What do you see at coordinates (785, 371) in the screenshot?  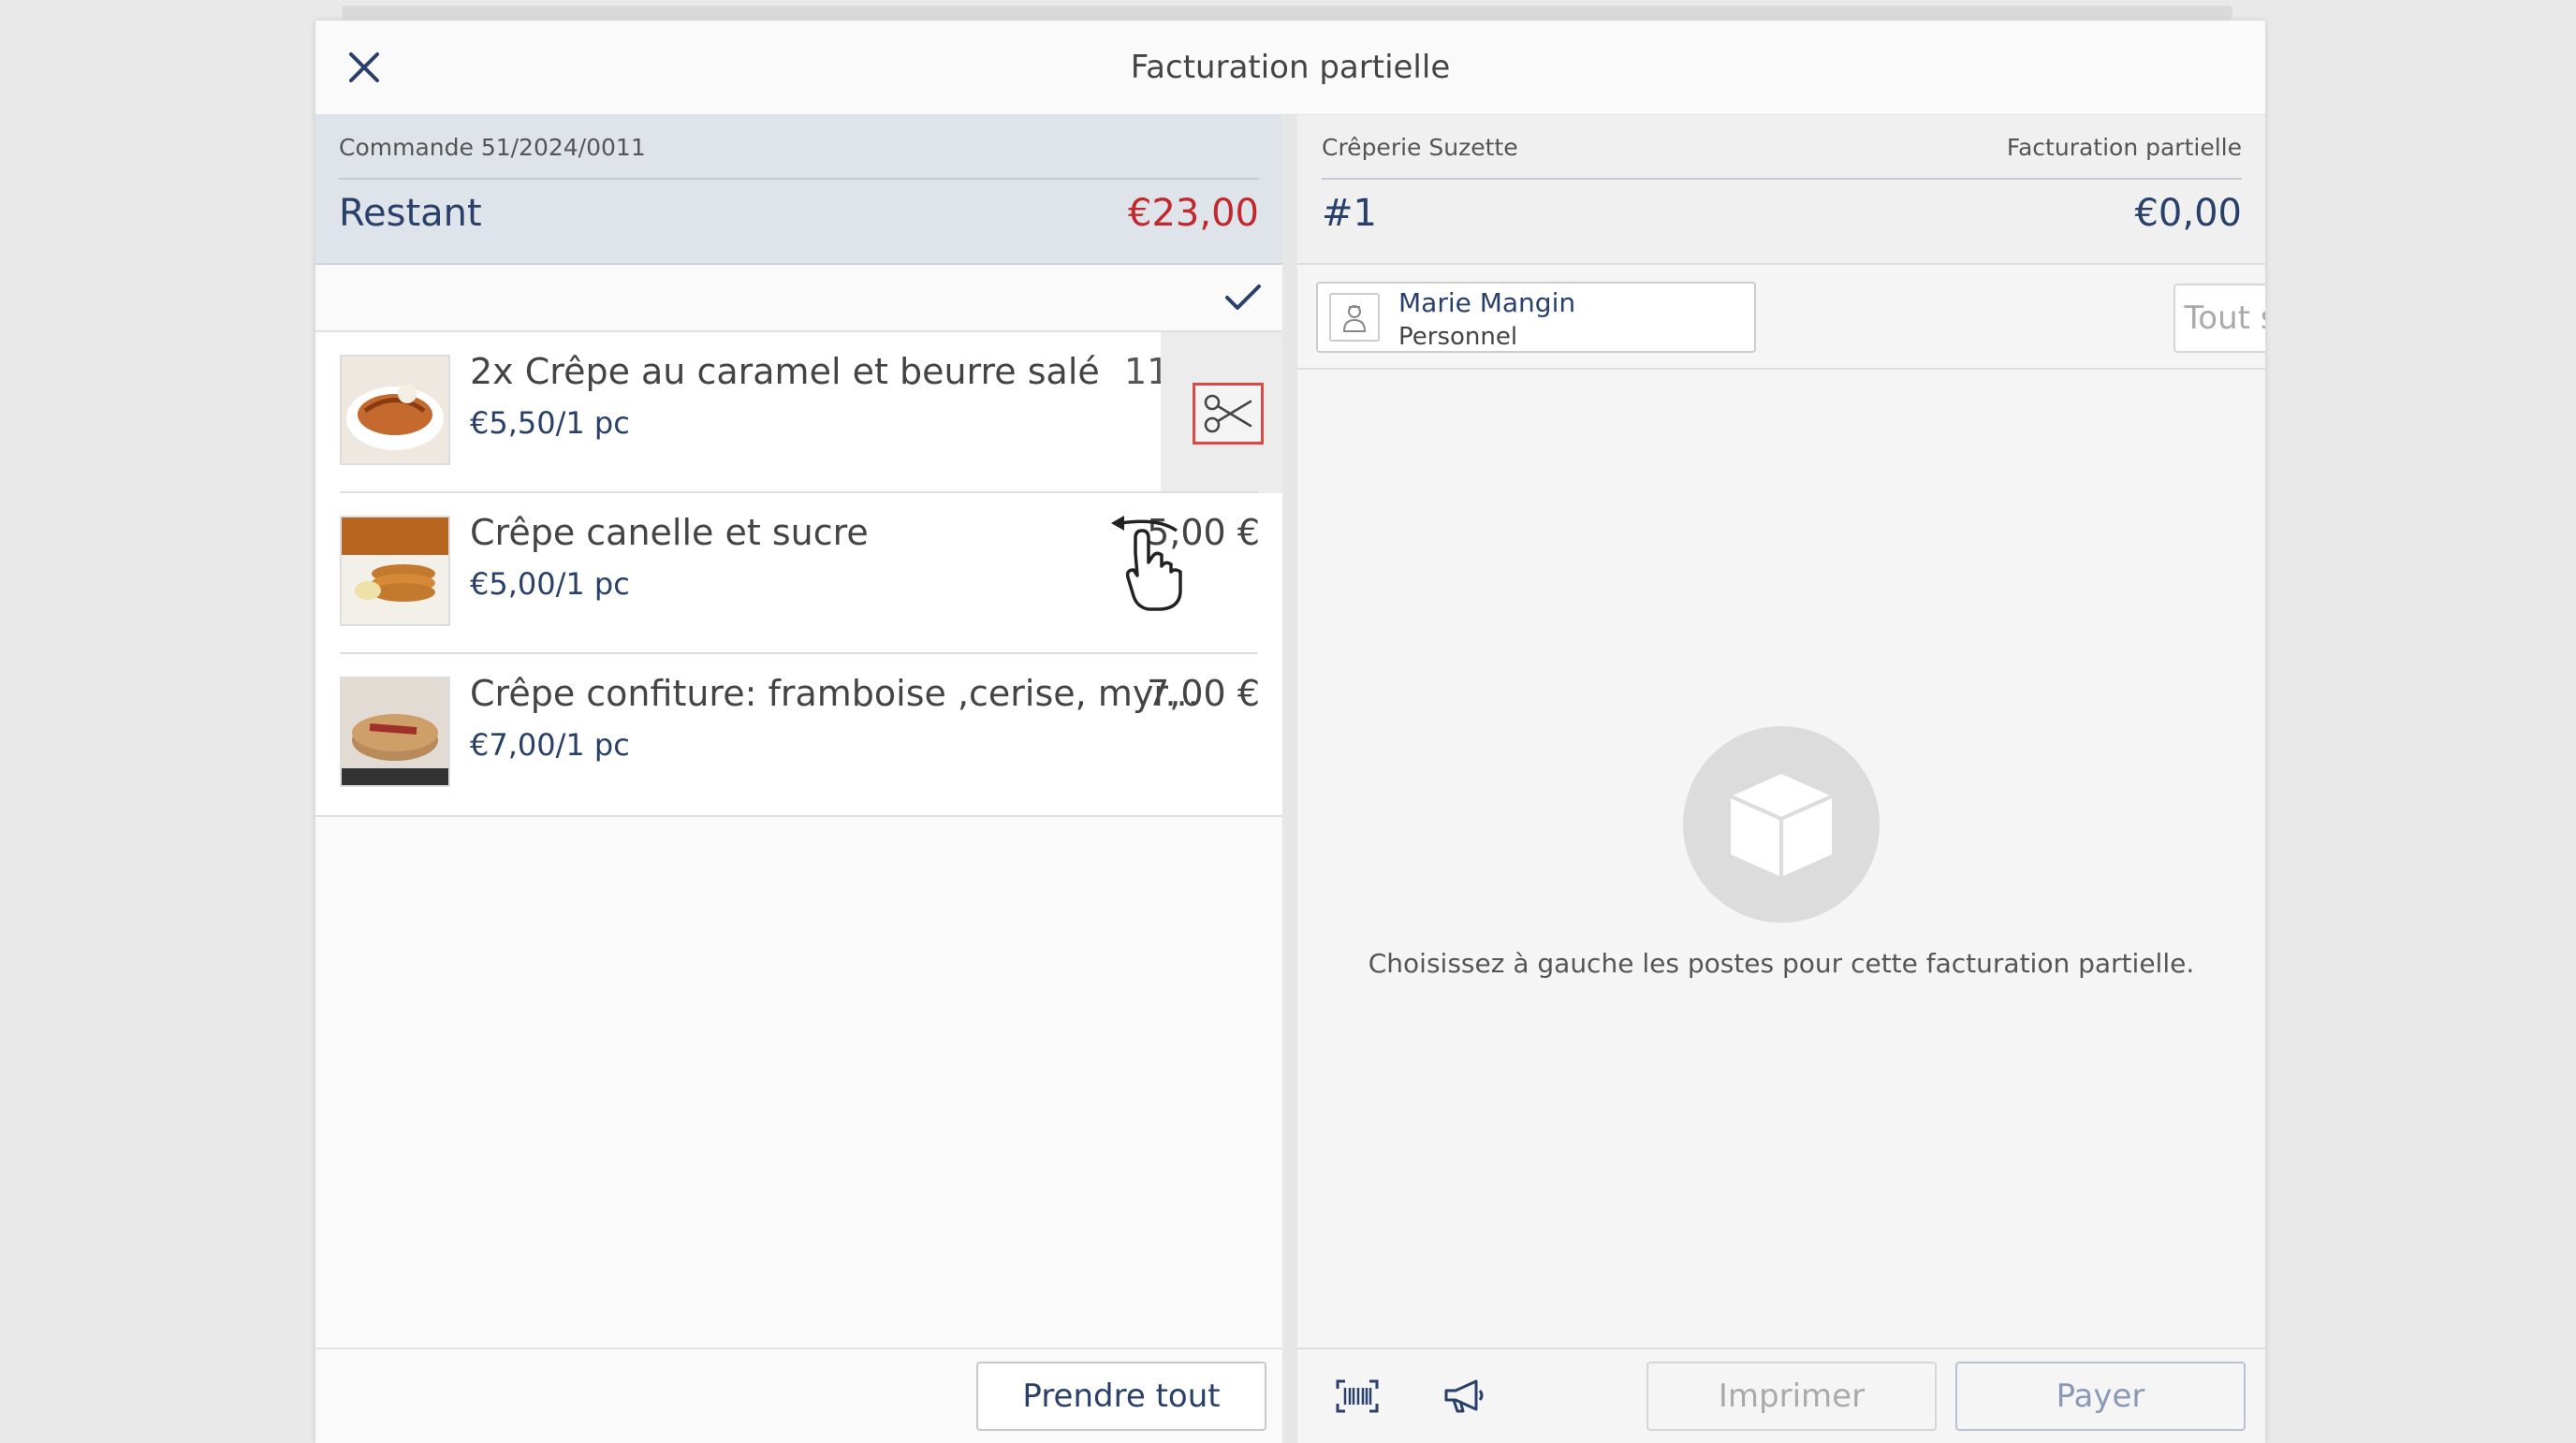 I see `item-name: 2x Crêpe au caramel et beurre salé` at bounding box center [785, 371].